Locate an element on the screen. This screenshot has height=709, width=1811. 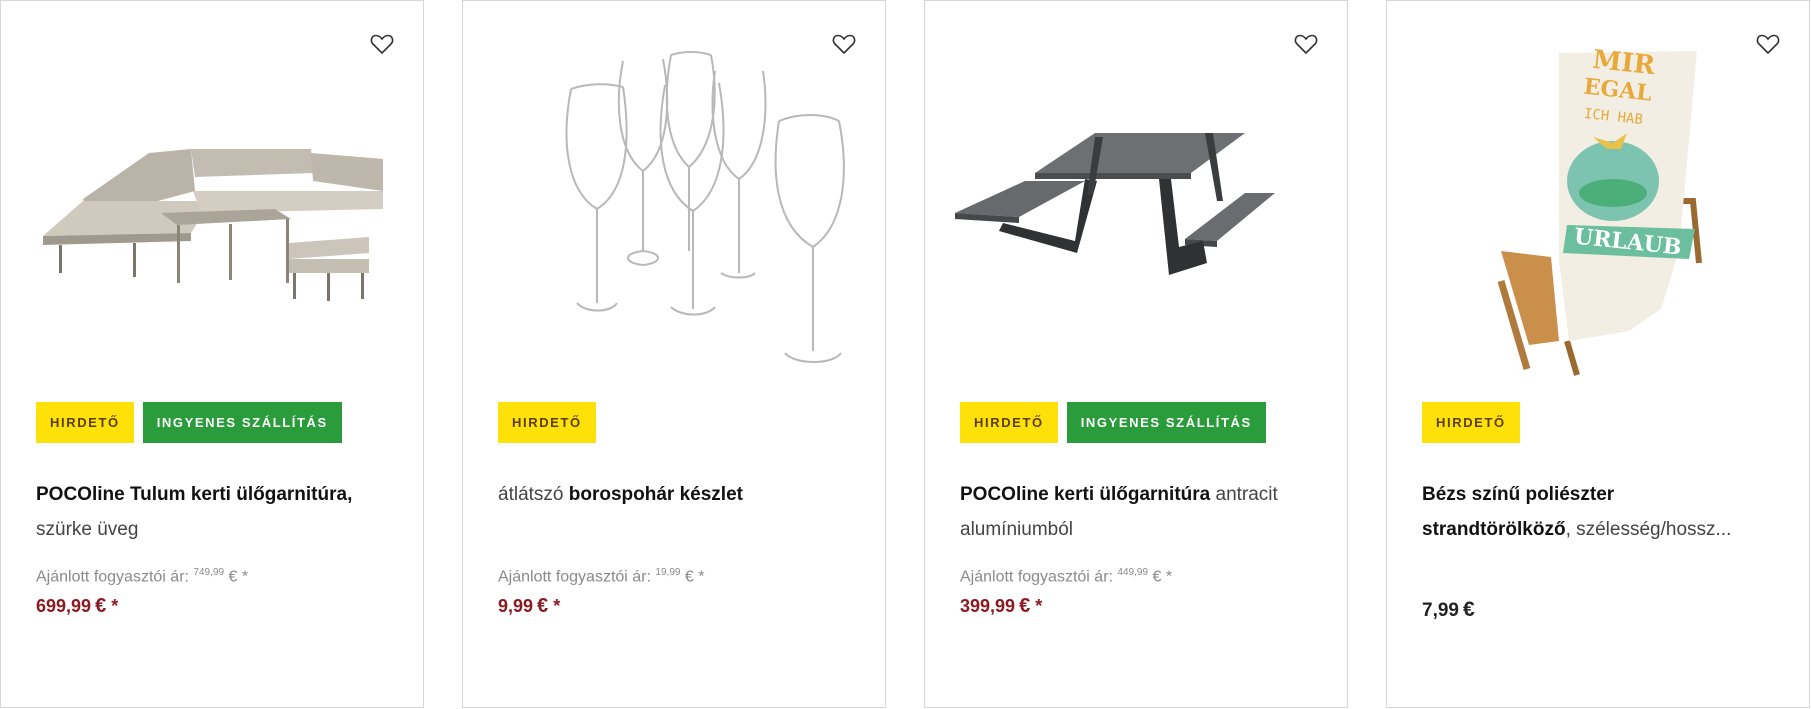
price-value: 7,99 is located at coordinates (1440, 610).